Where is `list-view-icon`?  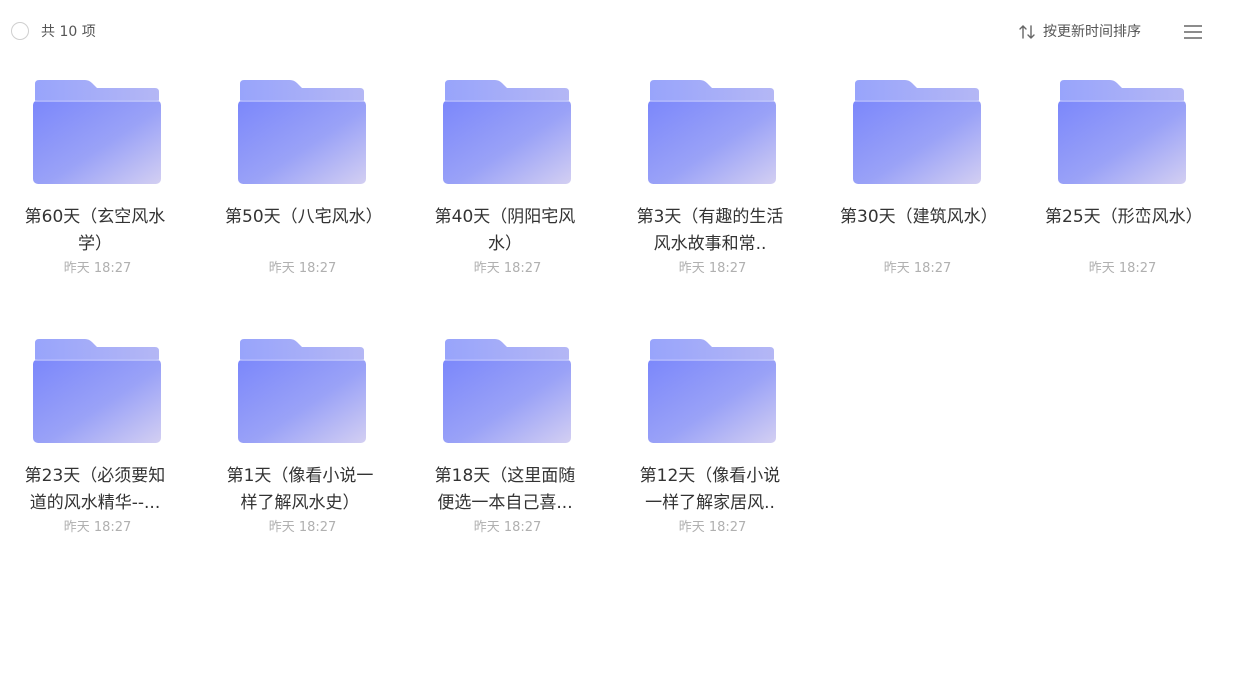 list-view-icon is located at coordinates (1193, 32).